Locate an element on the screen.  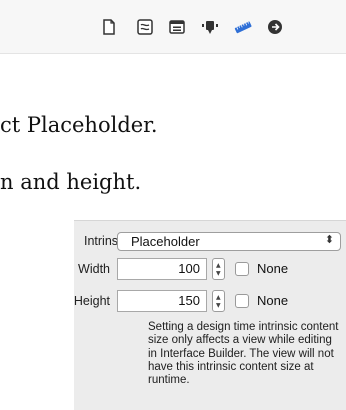
height-none-checkbox is located at coordinates (242, 301).